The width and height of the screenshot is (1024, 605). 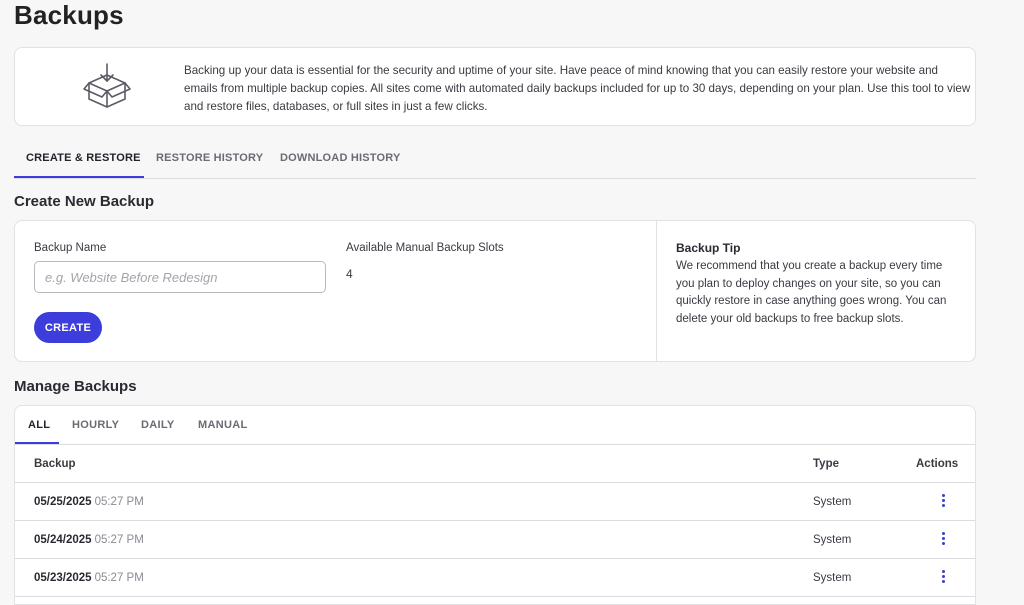 What do you see at coordinates (349, 274) in the screenshot?
I see `slots-value: 4` at bounding box center [349, 274].